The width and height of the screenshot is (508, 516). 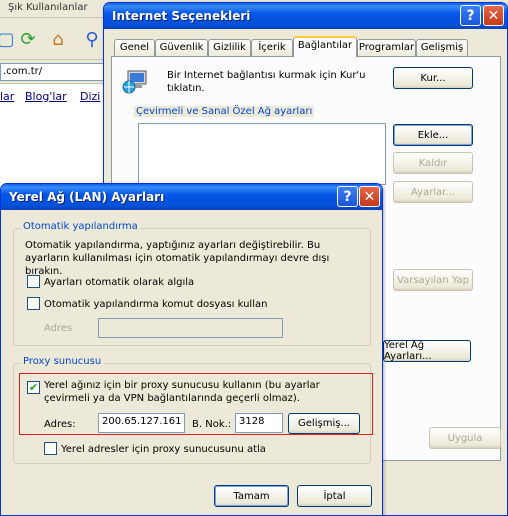 I want to click on auto-config-group-label: Otomatik yapılandırma, so click(x=80, y=226).